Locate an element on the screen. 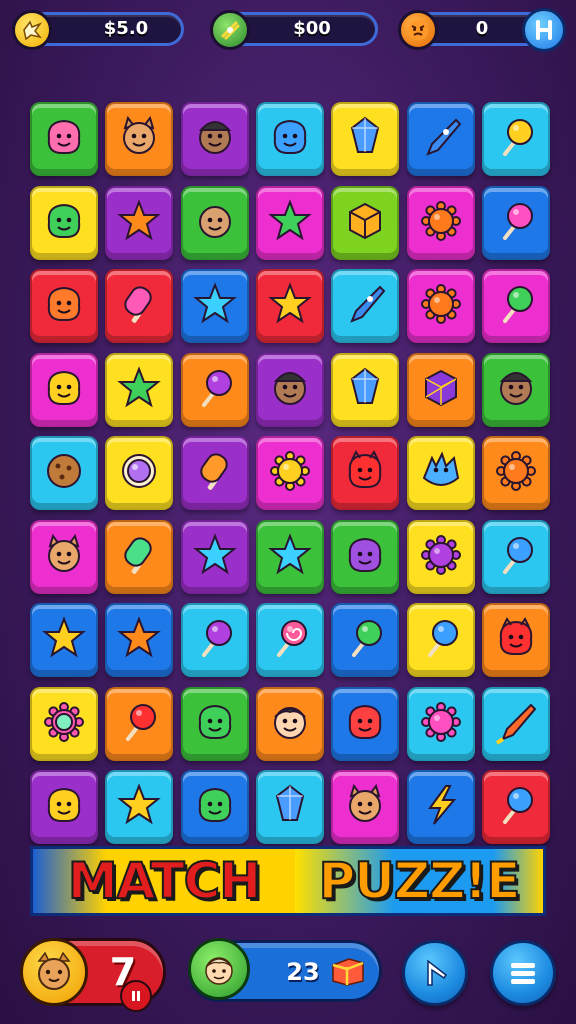  swirl-lollipop-icon is located at coordinates (290, 640).